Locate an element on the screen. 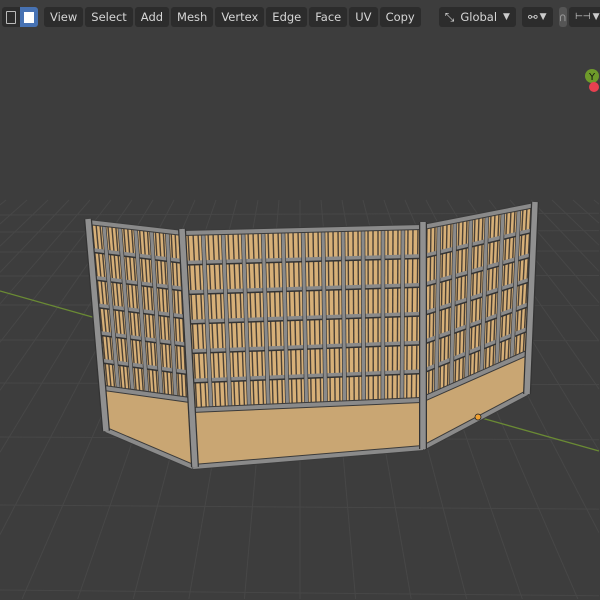  gizmo-y-label: Y is located at coordinates (592, 77).